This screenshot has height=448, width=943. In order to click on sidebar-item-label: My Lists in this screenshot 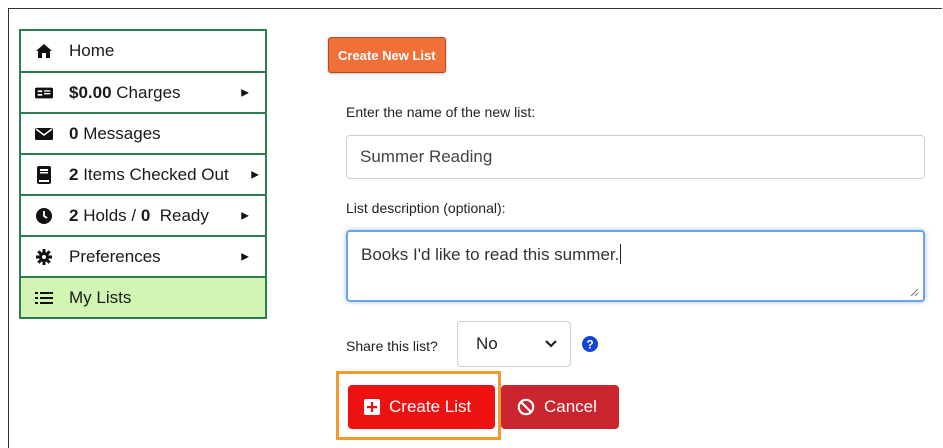, I will do `click(100, 297)`.